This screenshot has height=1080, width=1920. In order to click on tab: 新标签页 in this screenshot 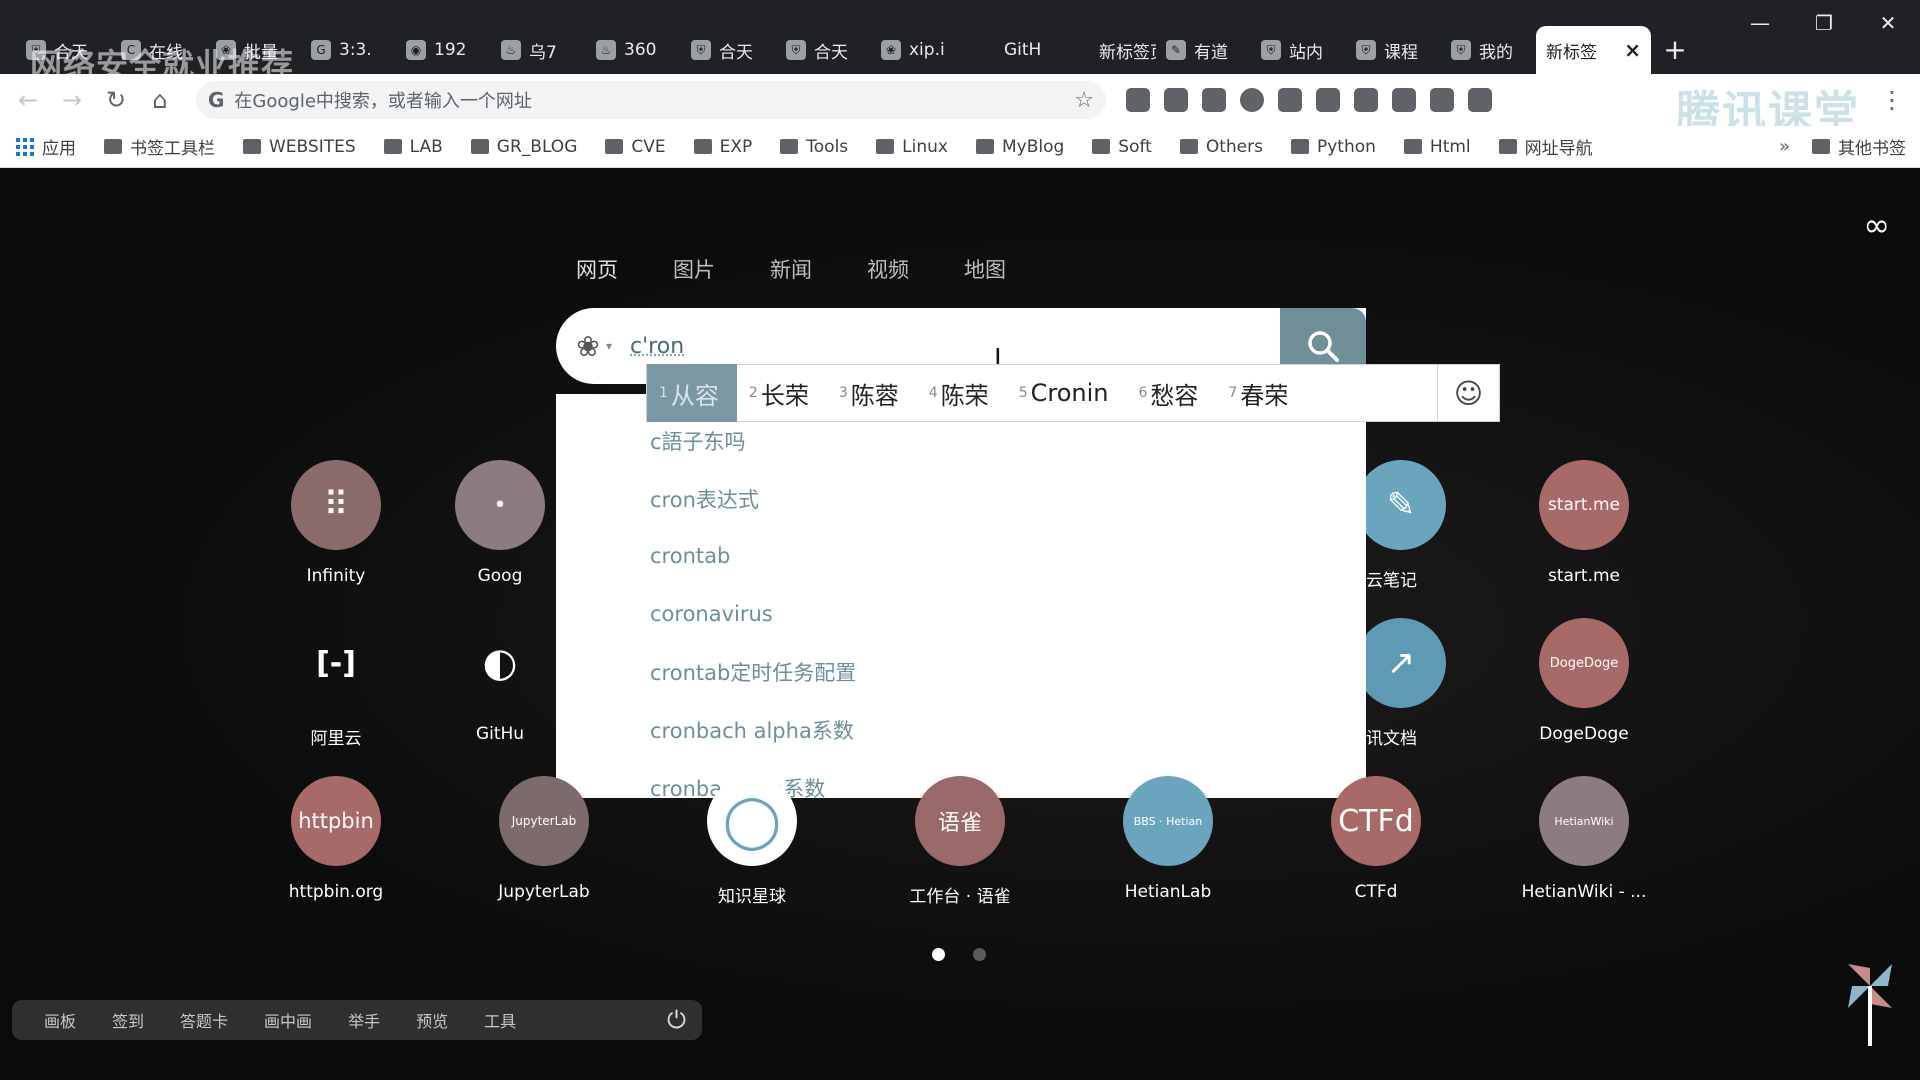, I will do `click(1108, 50)`.